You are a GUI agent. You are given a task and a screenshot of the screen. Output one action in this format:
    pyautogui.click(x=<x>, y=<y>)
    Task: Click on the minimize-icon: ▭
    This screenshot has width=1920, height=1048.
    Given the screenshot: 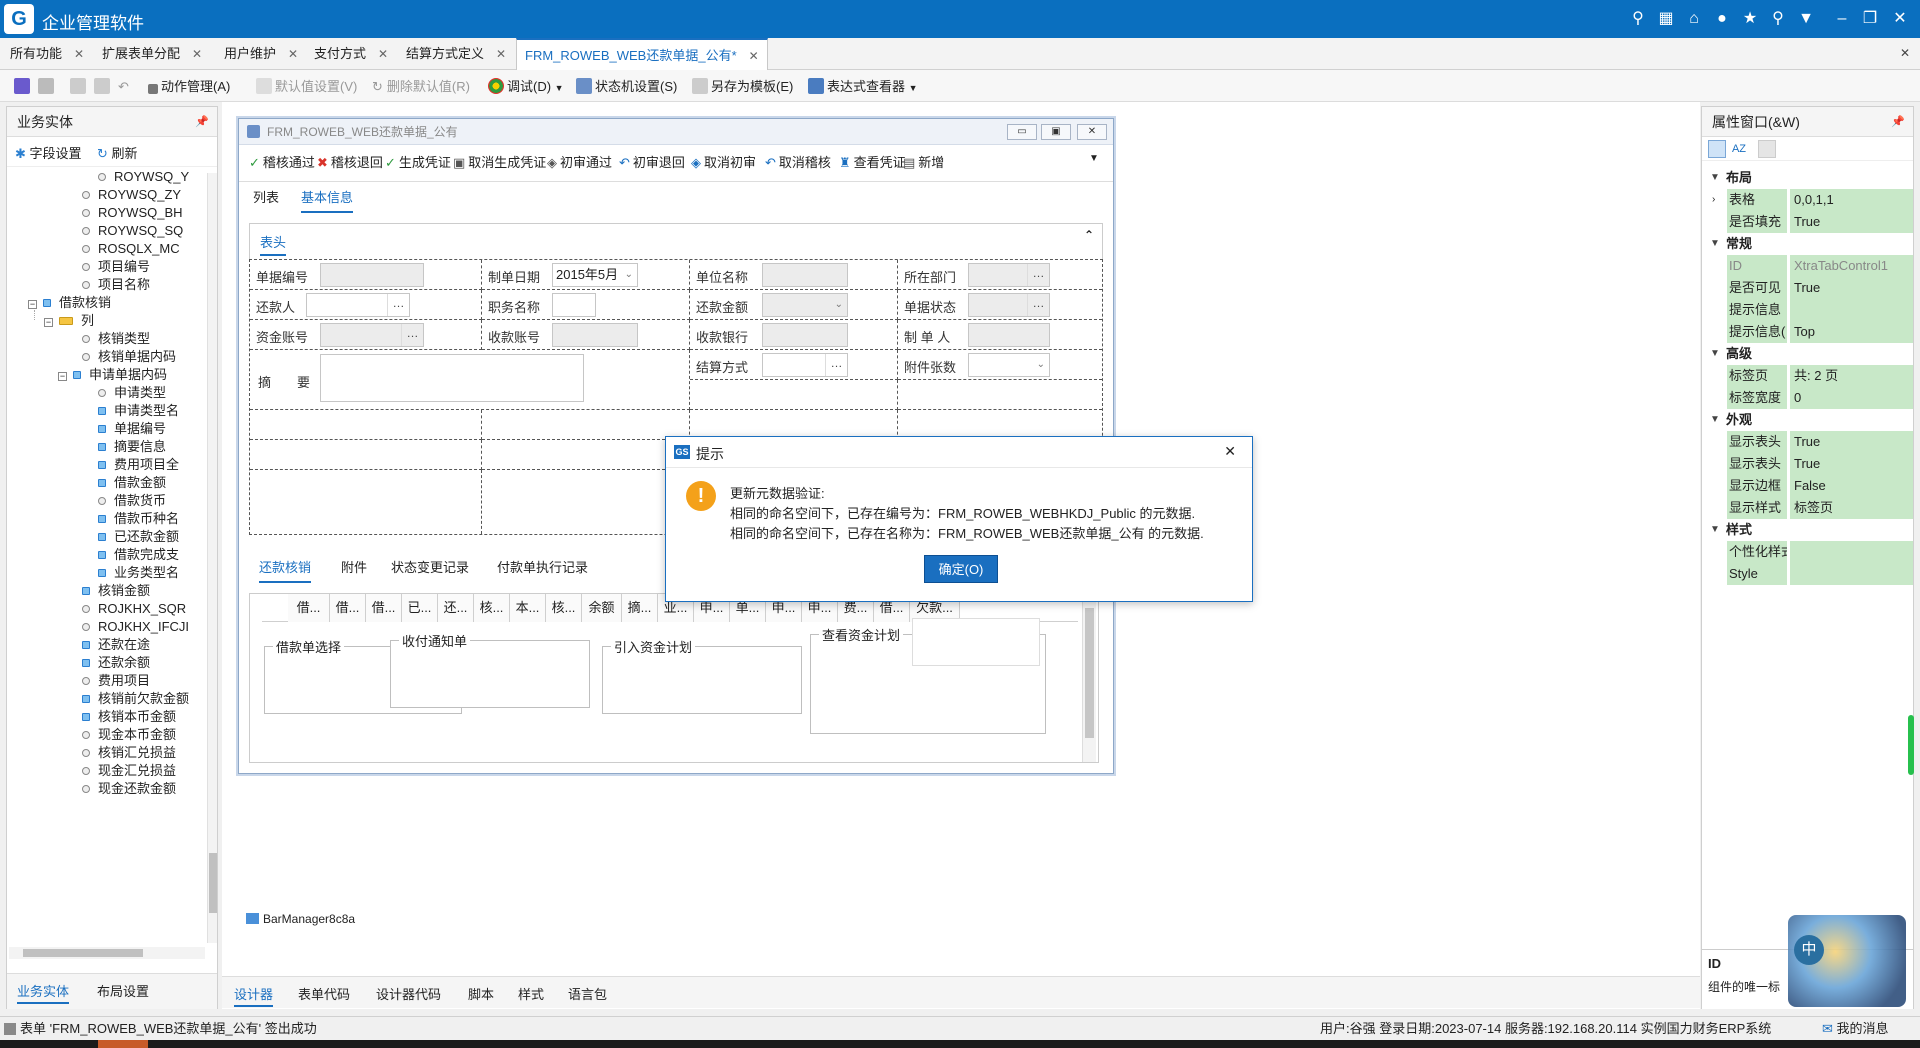 What is the action you would take?
    pyautogui.click(x=1022, y=132)
    